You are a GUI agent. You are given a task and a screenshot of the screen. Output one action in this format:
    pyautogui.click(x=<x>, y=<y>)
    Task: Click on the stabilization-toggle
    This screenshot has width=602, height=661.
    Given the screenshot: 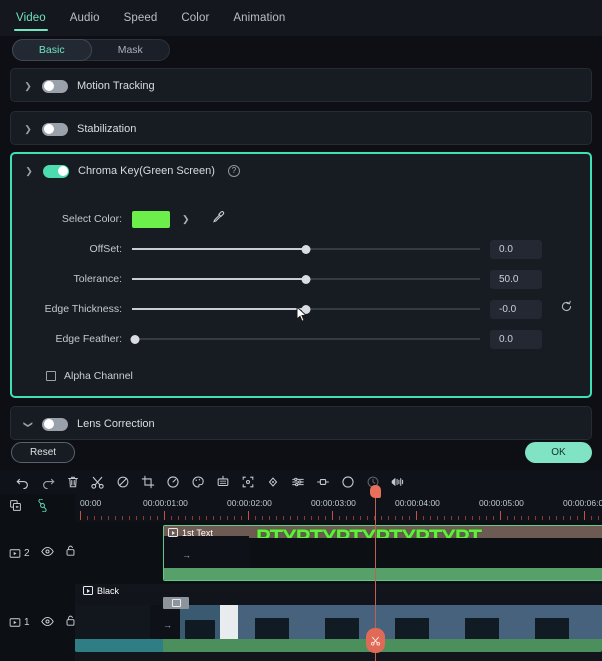 What is the action you would take?
    pyautogui.click(x=55, y=129)
    